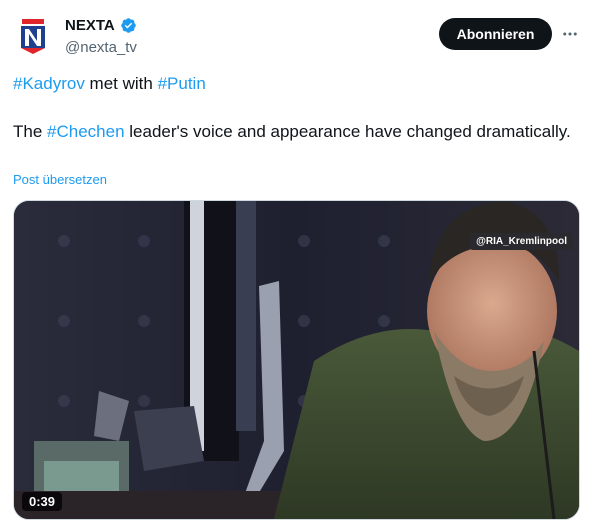  What do you see at coordinates (90, 25) in the screenshot?
I see `author-name: NEXTA` at bounding box center [90, 25].